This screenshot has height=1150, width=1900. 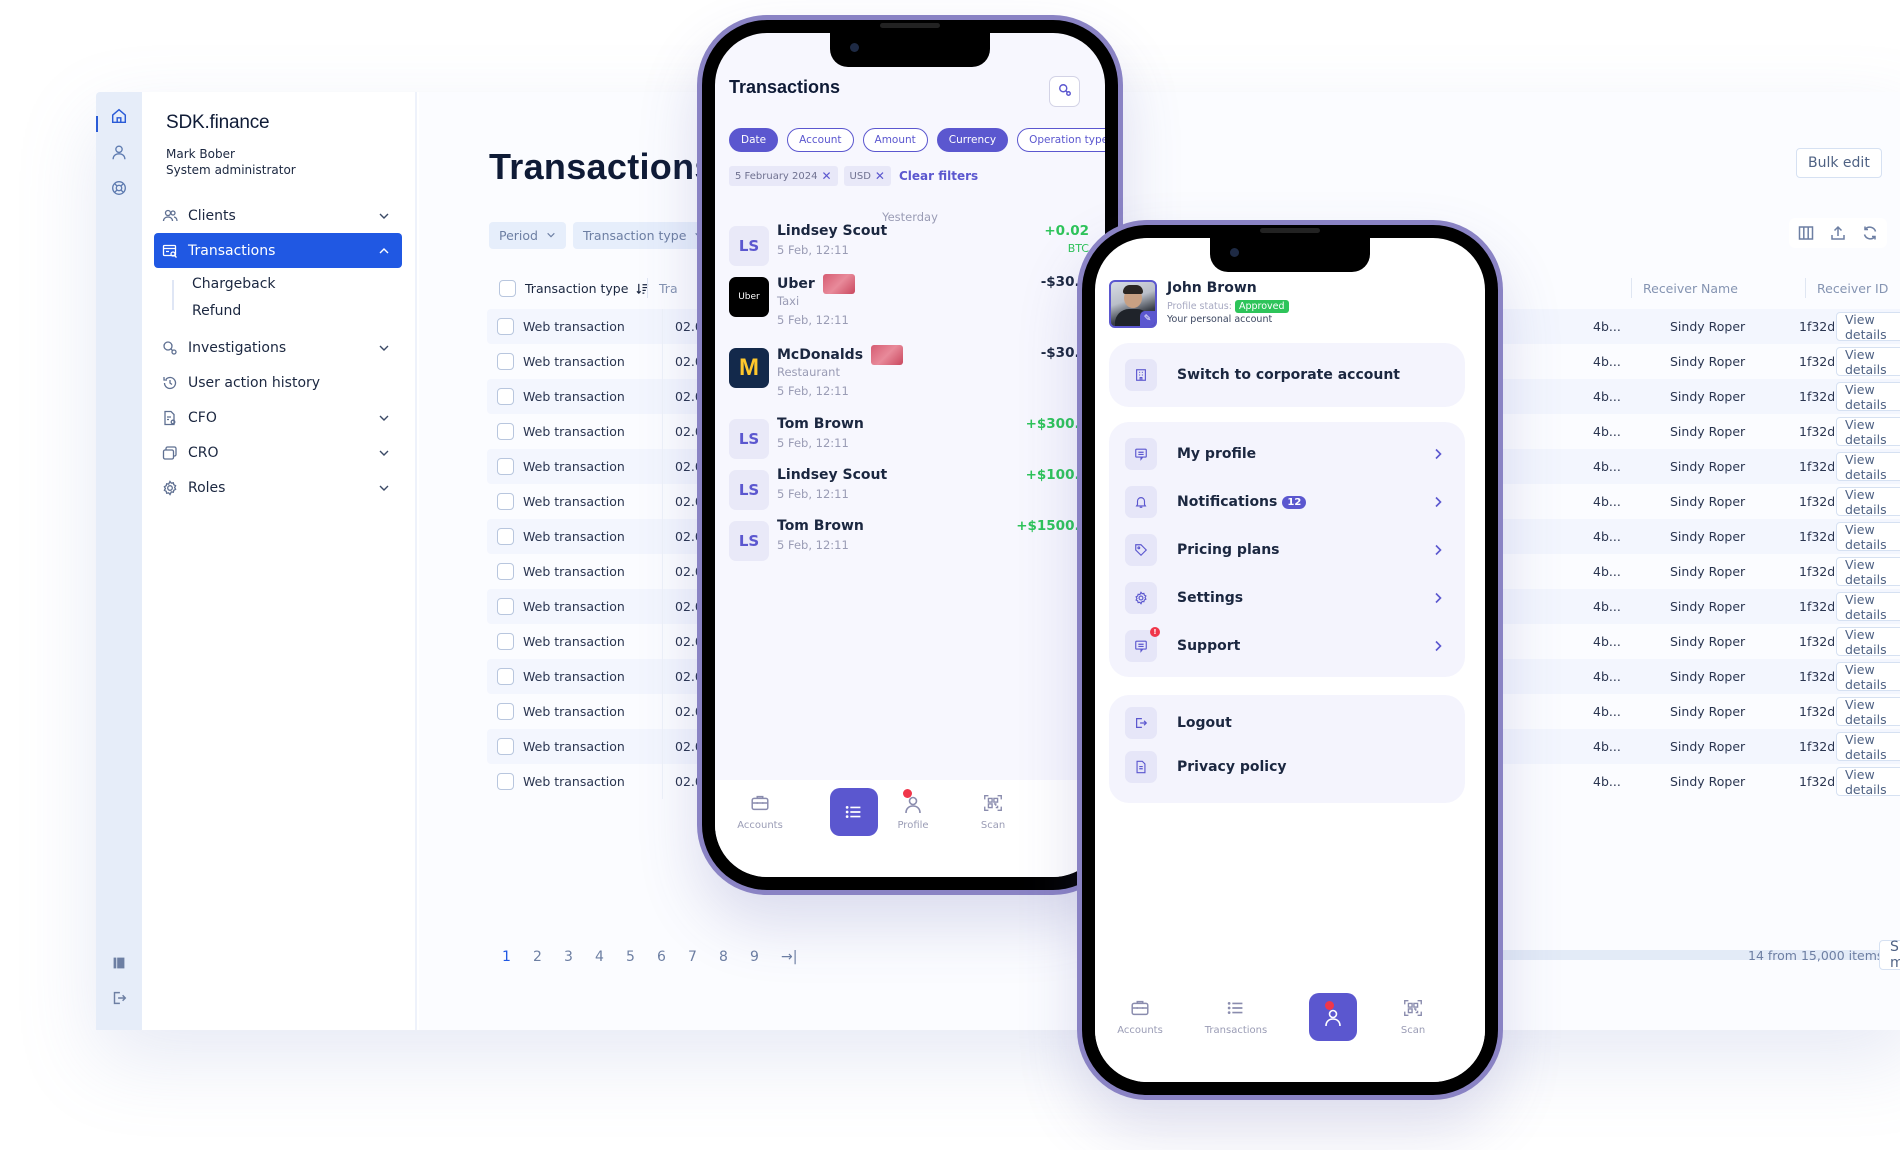 What do you see at coordinates (1287, 723) in the screenshot?
I see `menu-item-logout: Logout` at bounding box center [1287, 723].